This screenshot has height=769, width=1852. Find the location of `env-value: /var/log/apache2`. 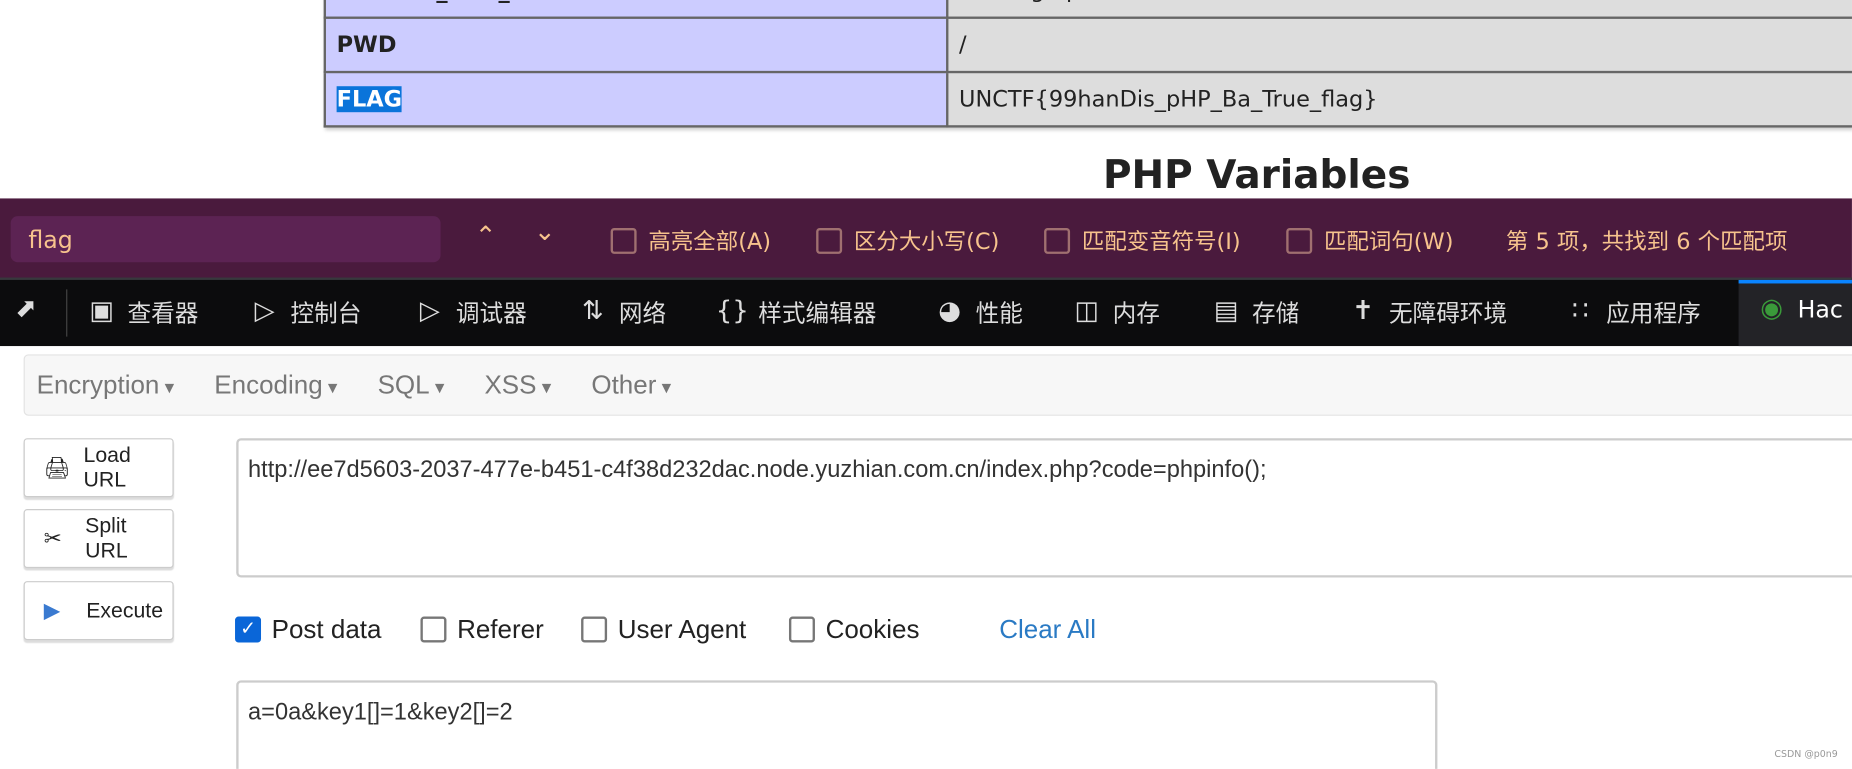

env-value: /var/log/apache2 is located at coordinates (1399, 9).